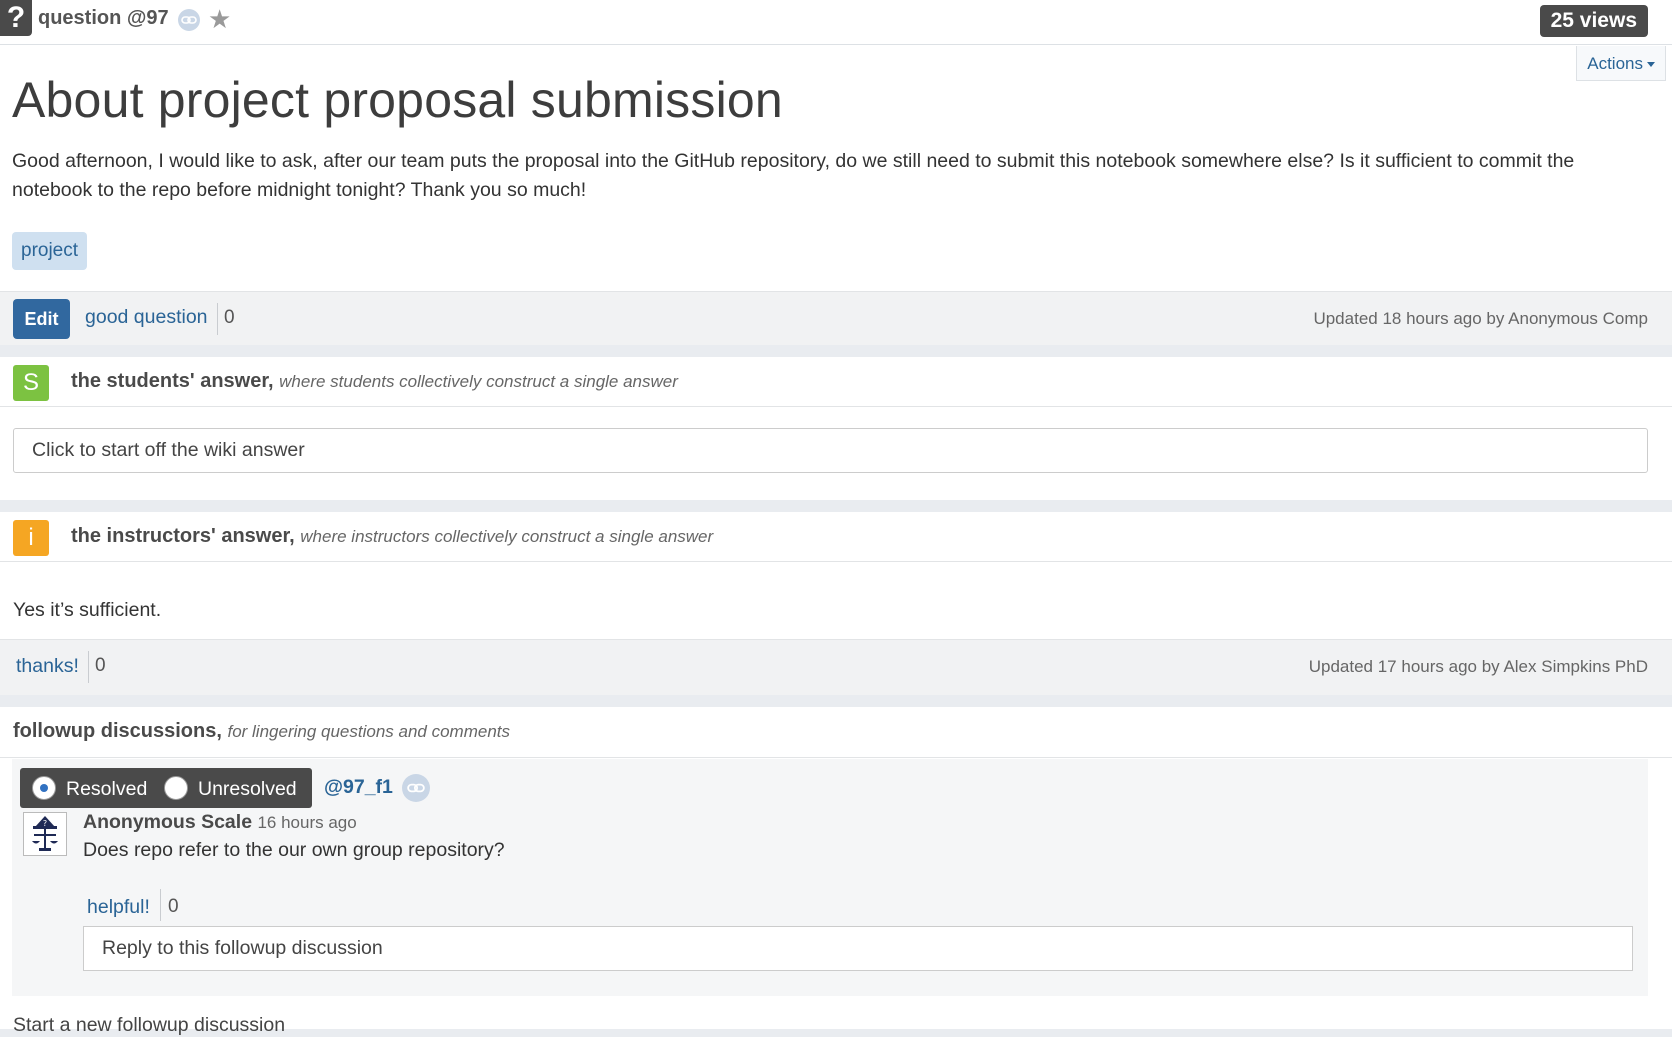 This screenshot has width=1672, height=1037. I want to click on resolve-toggle: Resolved Unresolved, so click(166, 788).